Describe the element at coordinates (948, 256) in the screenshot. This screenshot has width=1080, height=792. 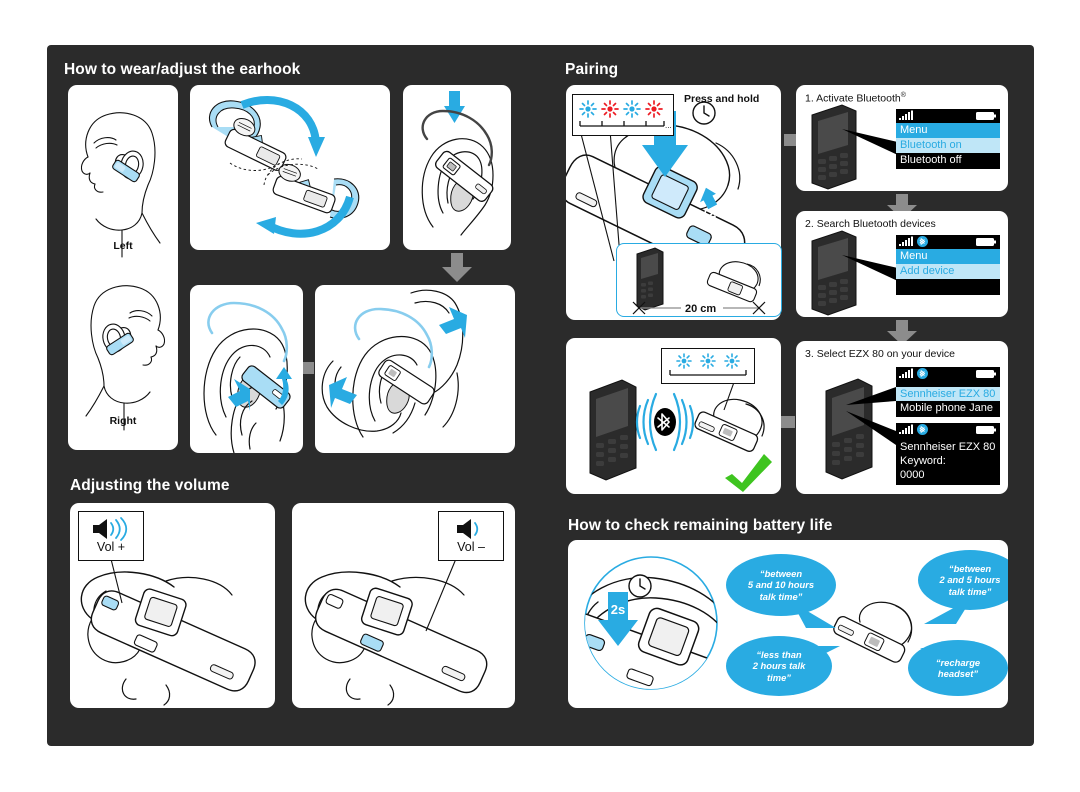
I see `screen-row-menu-2: Menu` at that location.